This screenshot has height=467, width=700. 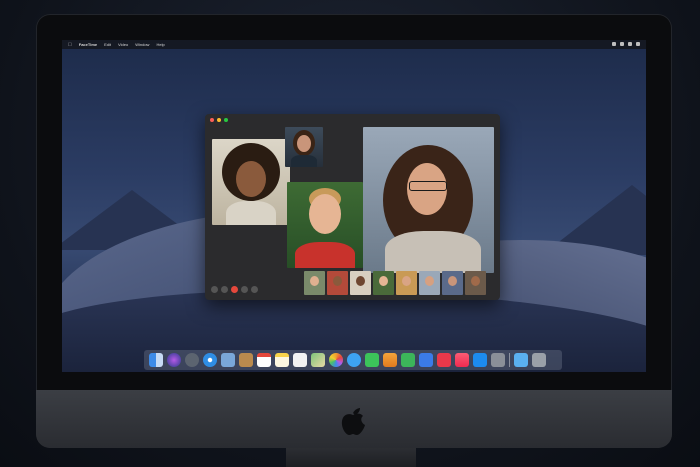 I want to click on downloads-folder-icon, so click(x=521, y=360).